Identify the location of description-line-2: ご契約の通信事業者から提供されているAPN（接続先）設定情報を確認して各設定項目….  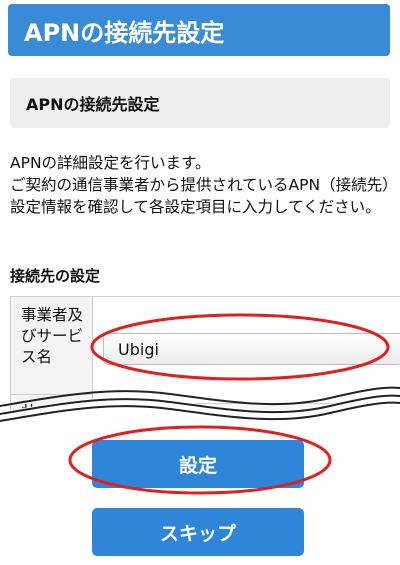
(200, 196).